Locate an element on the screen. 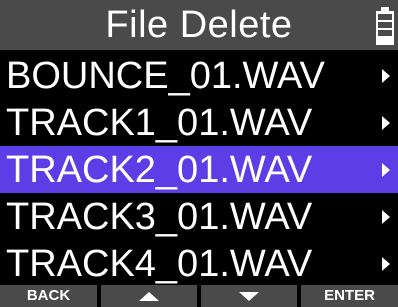 This screenshot has height=307, width=398. list-item-label: BOUNCE_01.WAV is located at coordinates (165, 76).